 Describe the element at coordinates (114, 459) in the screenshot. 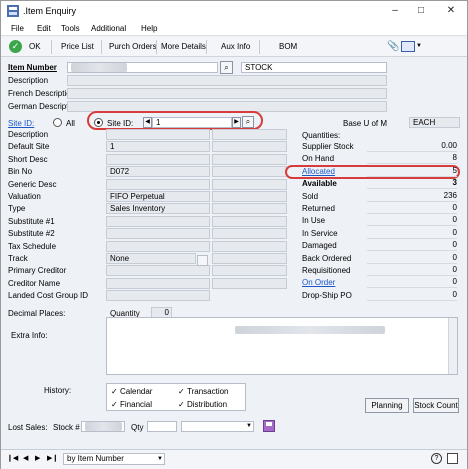

I see `sort-order-select: by Item Number` at that location.